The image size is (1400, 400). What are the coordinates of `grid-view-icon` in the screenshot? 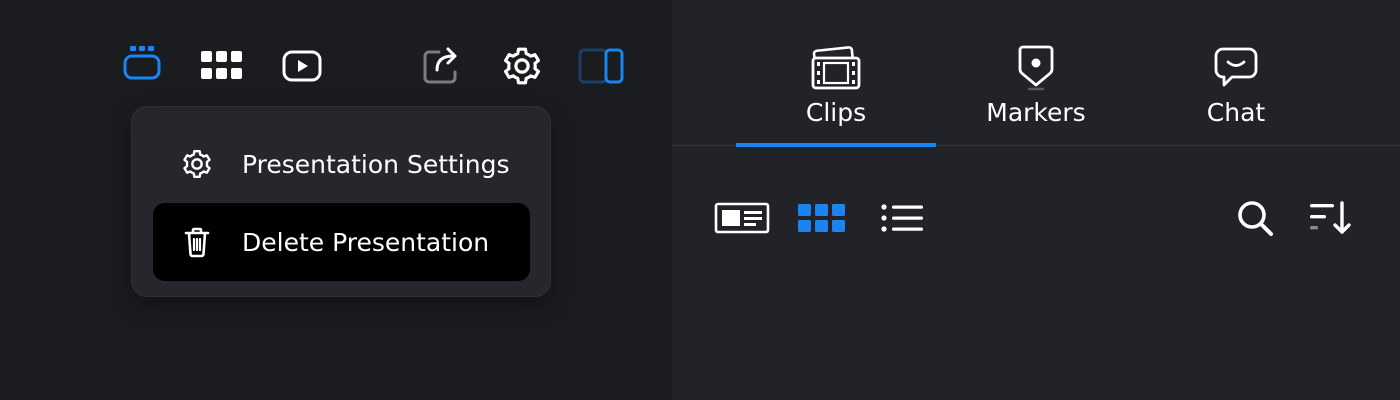 It's located at (822, 218).